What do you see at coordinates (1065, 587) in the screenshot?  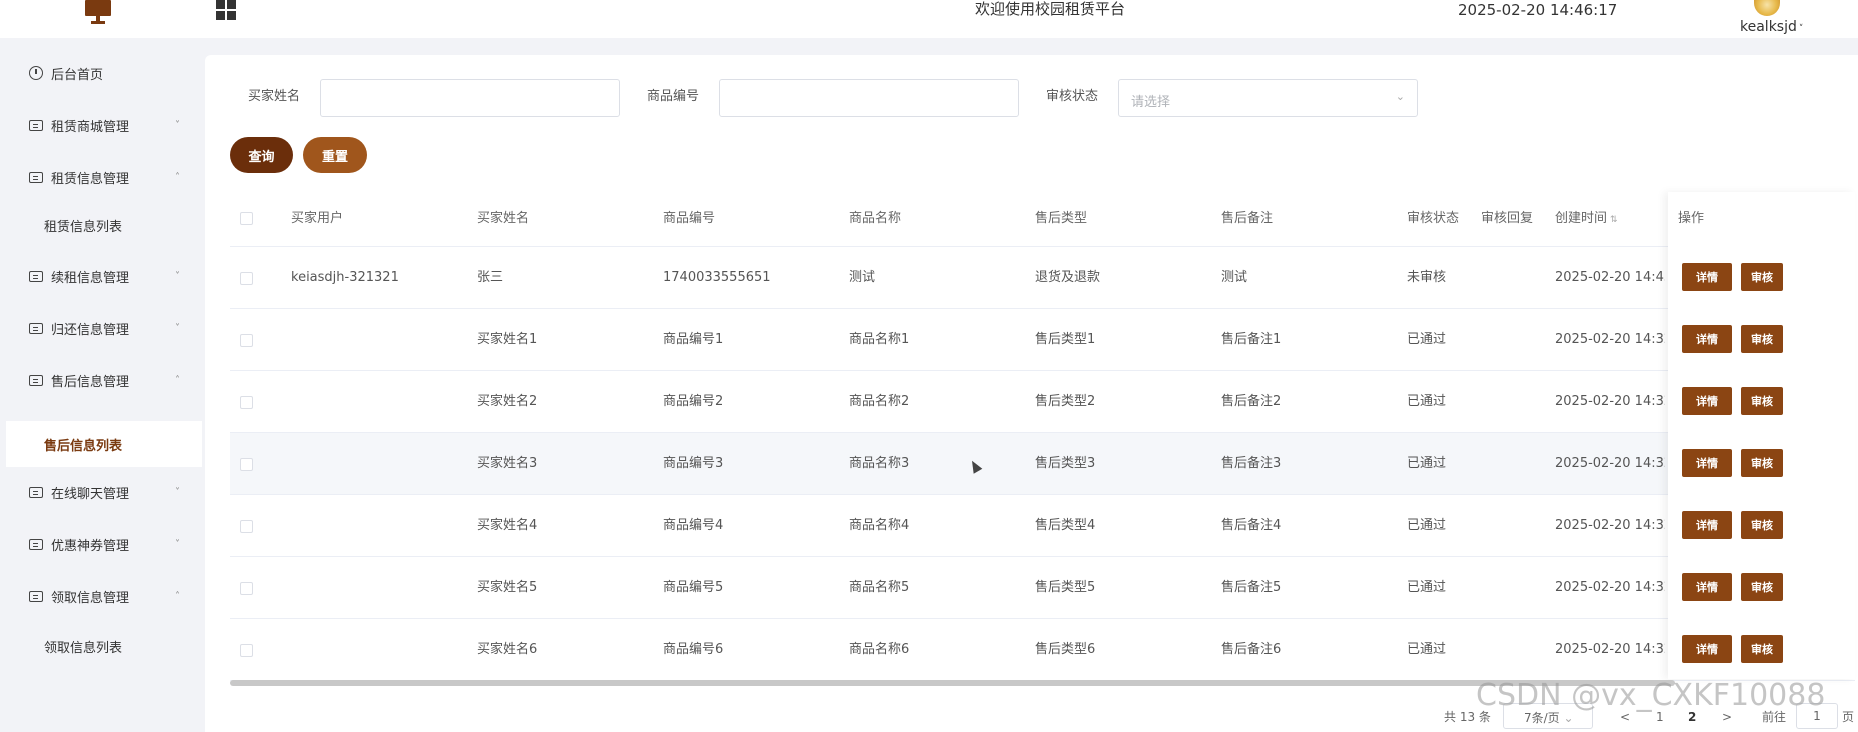 I see `cell-after-sales-type: 售后类型5` at bounding box center [1065, 587].